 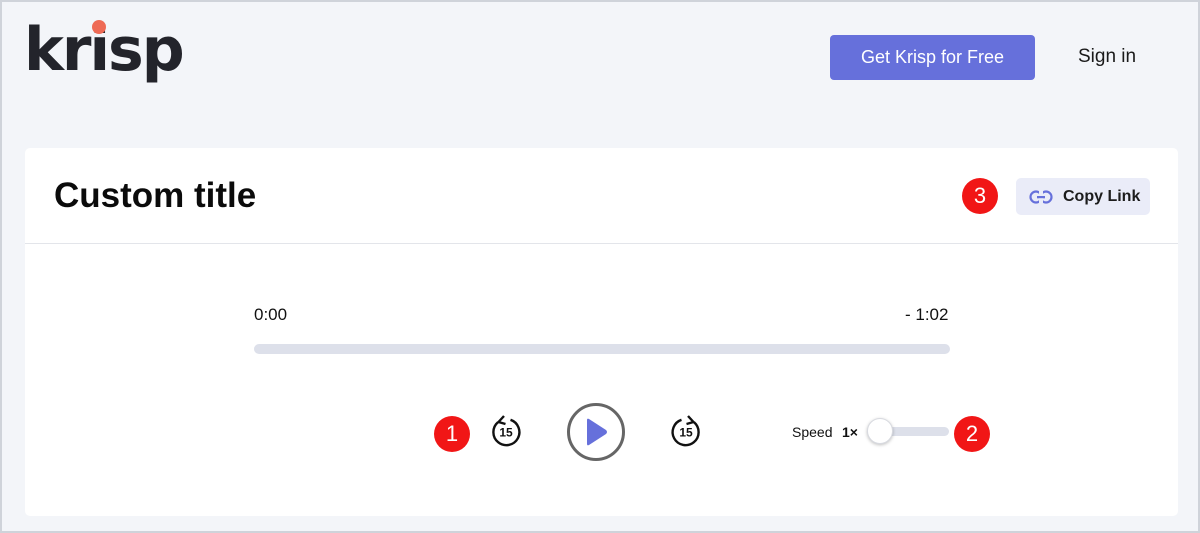 I want to click on play-button, so click(x=596, y=432).